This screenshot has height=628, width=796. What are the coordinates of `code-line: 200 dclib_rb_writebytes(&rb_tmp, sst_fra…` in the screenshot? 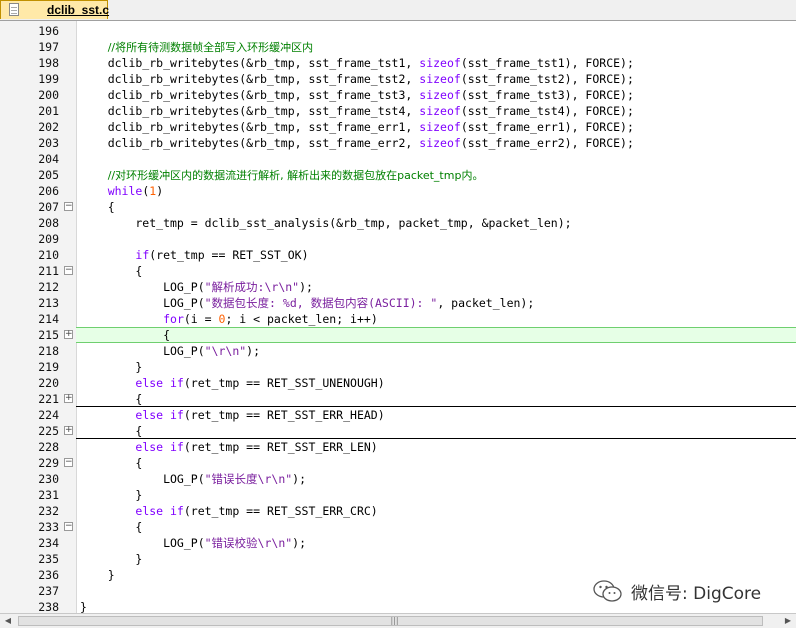 It's located at (398, 95).